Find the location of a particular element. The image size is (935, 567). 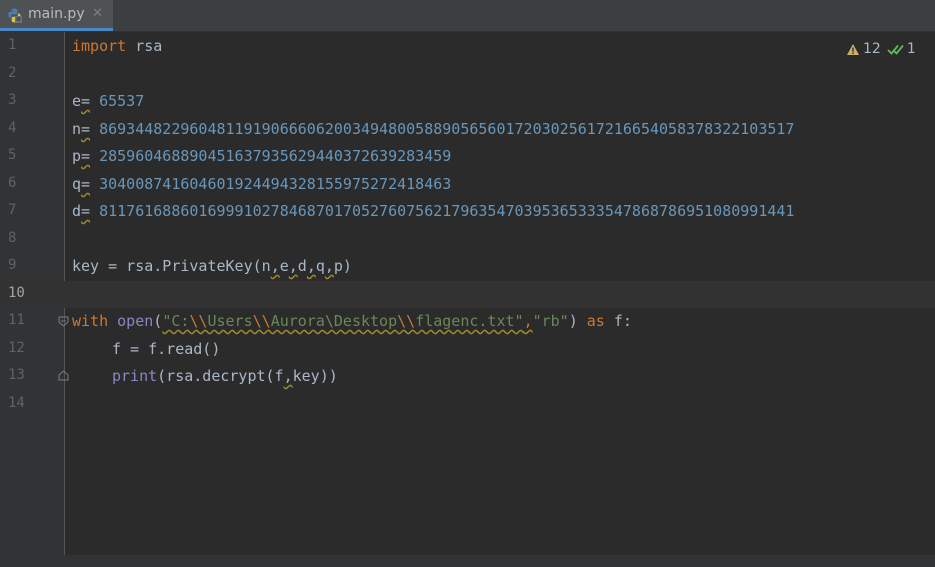

editor-tab-bar: main.py ✕ is located at coordinates (467, 16).